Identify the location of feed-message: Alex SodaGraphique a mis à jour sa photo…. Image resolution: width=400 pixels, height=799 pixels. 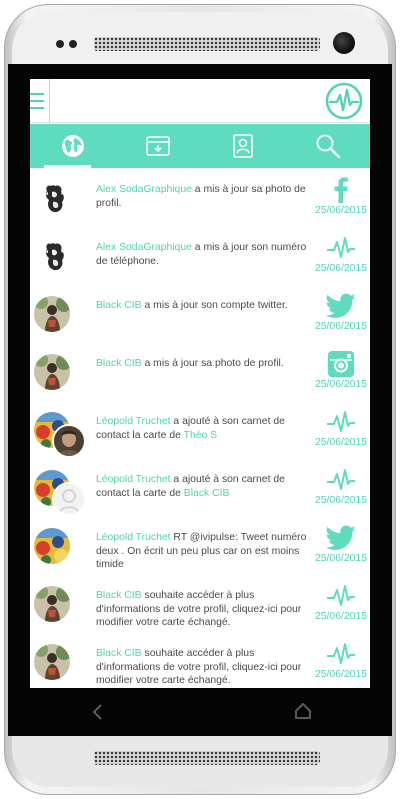
(204, 196).